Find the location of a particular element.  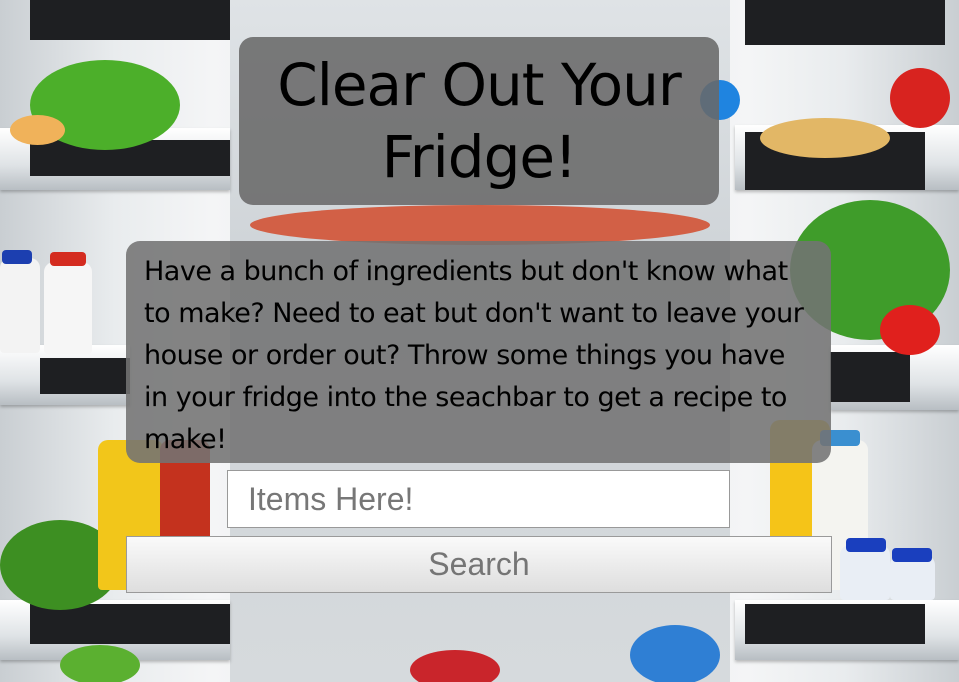

eggs-left is located at coordinates (37, 130).